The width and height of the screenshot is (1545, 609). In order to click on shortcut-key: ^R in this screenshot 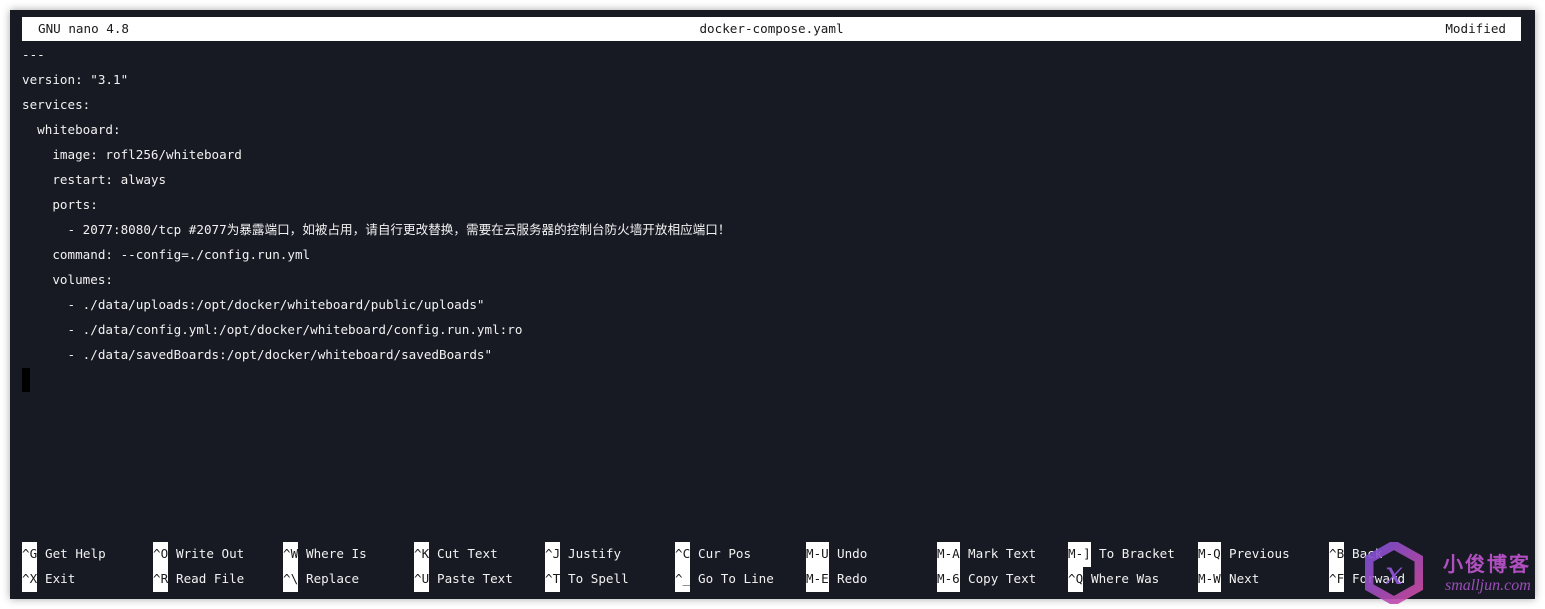, I will do `click(160, 579)`.